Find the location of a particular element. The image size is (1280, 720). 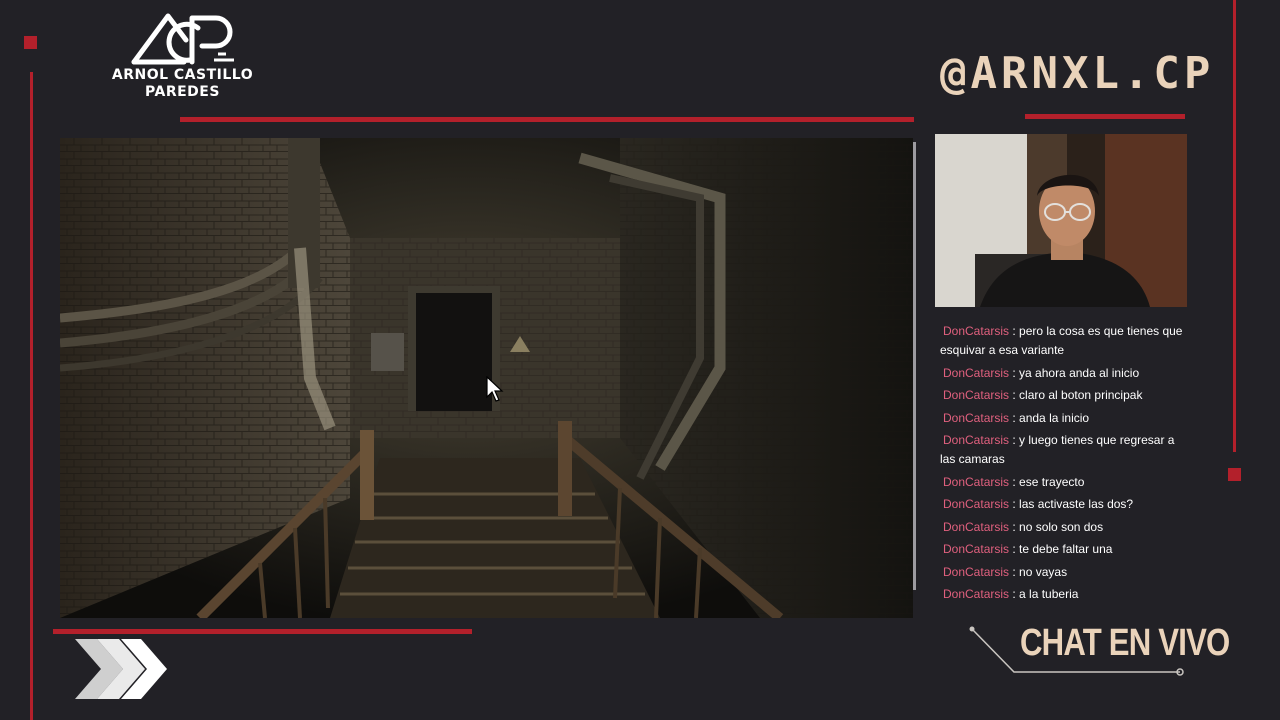

chat-message: DonCatarsis : anda la inicio is located at coordinates (1062, 418).